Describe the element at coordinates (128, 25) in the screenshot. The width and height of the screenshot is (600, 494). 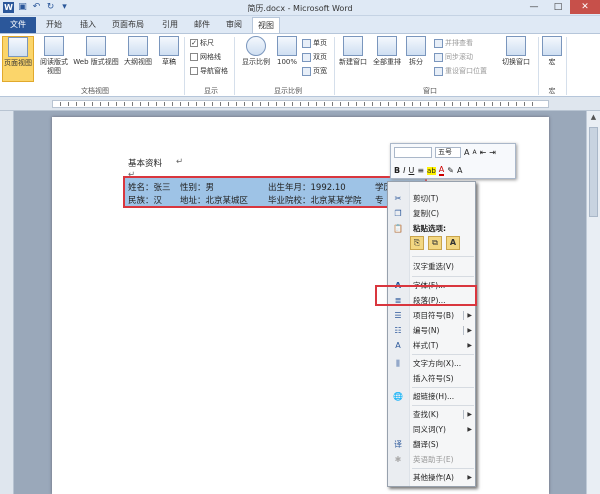
I see `tab-page-layout: 页面布局` at that location.